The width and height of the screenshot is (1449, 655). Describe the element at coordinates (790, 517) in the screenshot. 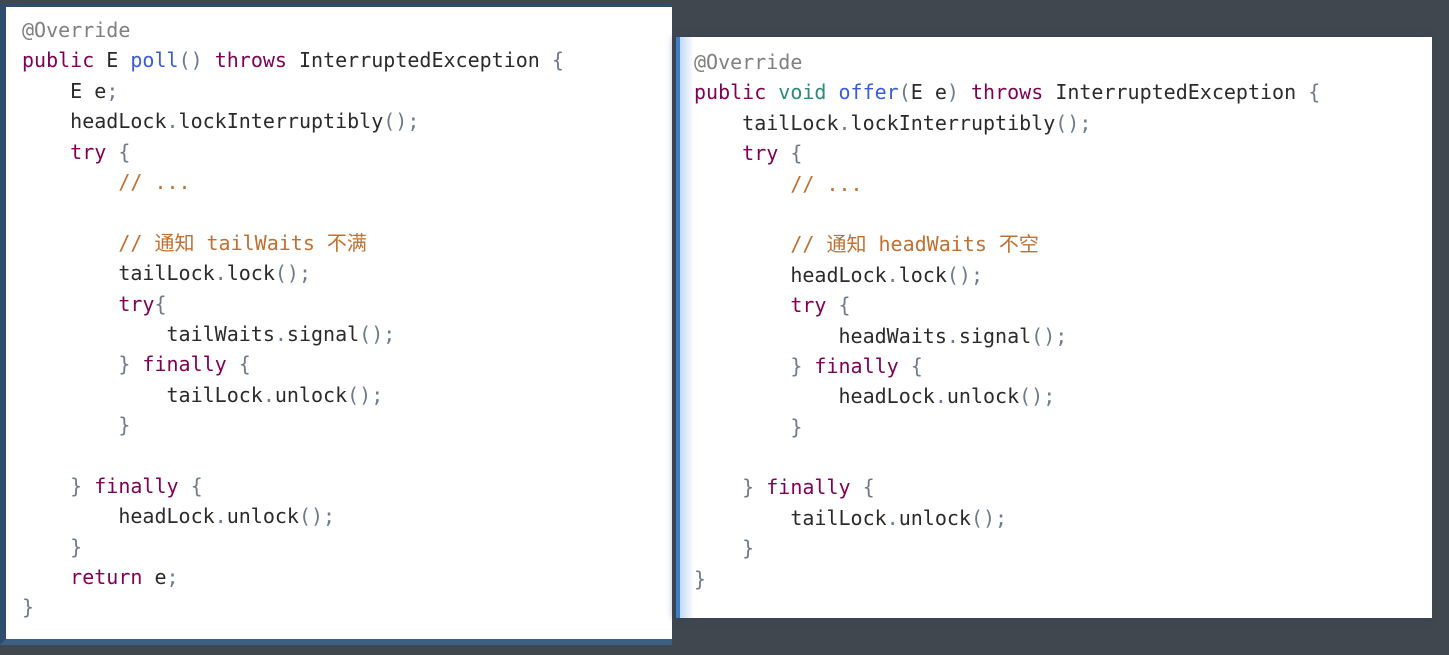

I see `code-token-plain: tailLock` at that location.